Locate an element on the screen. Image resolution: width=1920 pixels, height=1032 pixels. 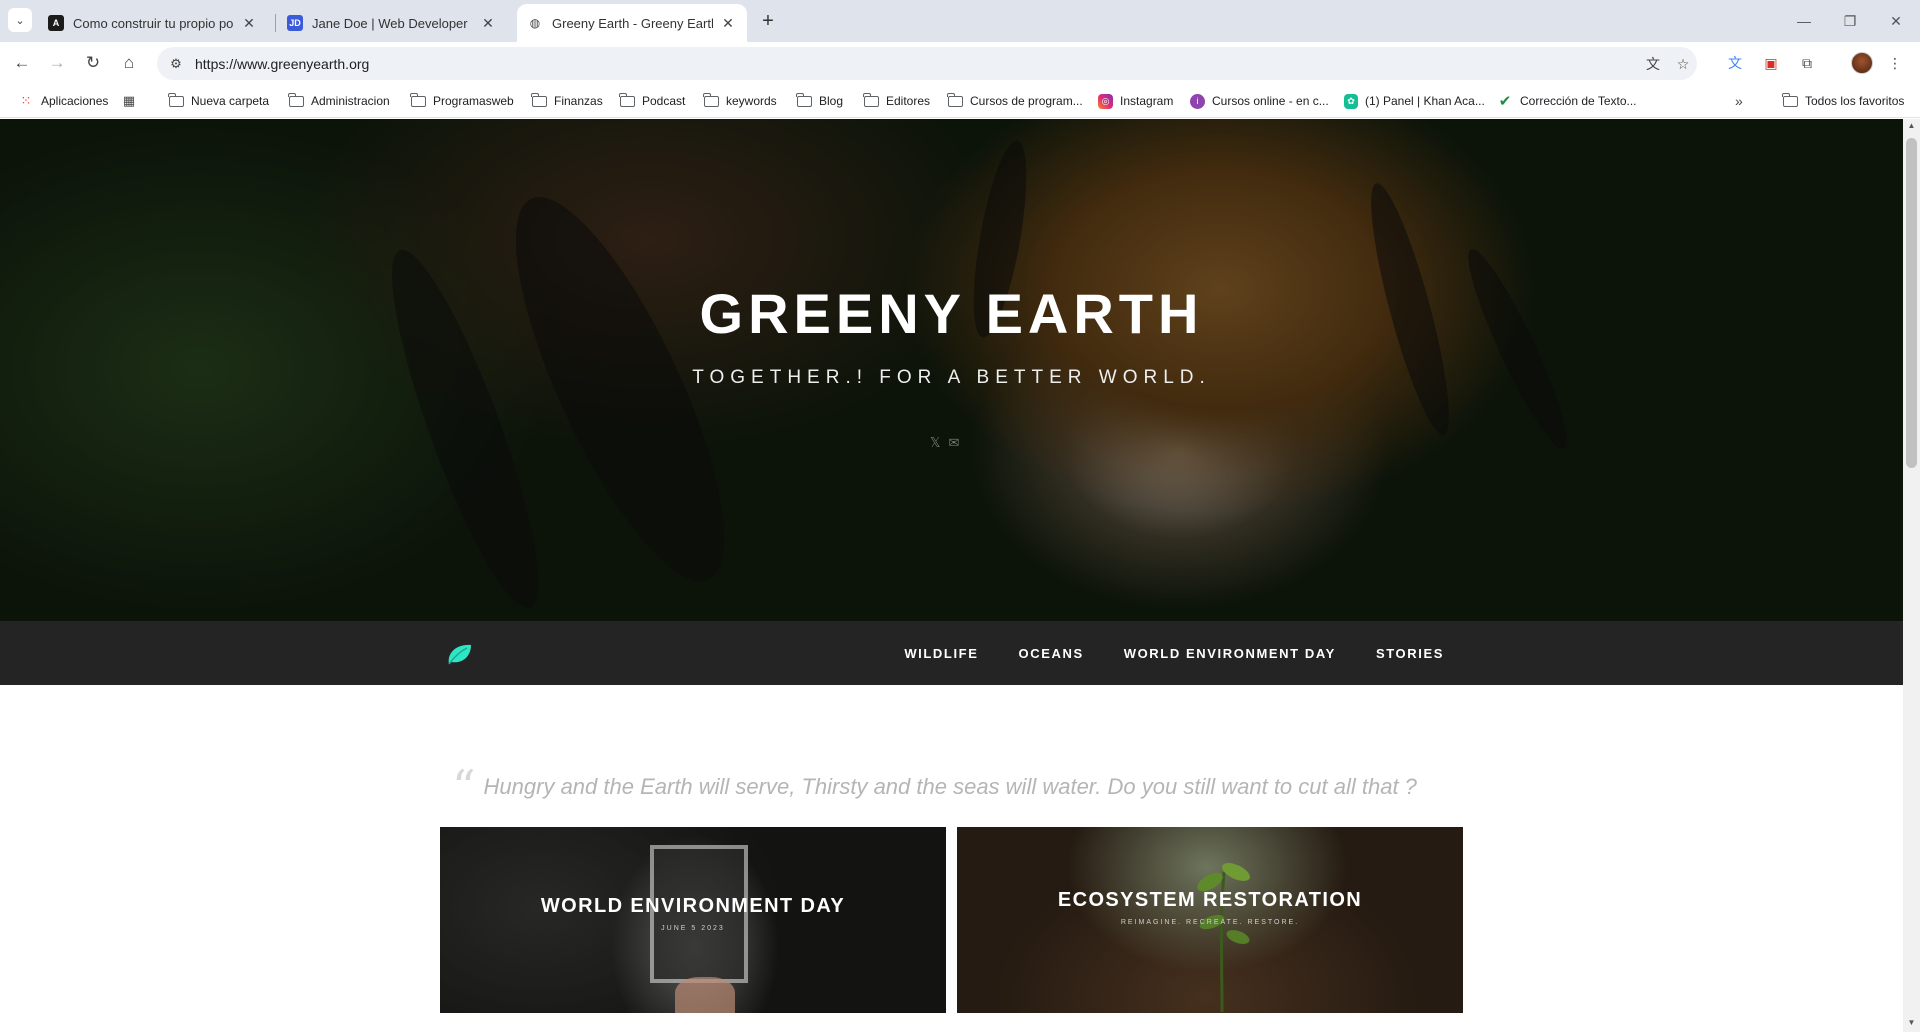
bookmark-folder: Administracion is located at coordinates (339, 101).